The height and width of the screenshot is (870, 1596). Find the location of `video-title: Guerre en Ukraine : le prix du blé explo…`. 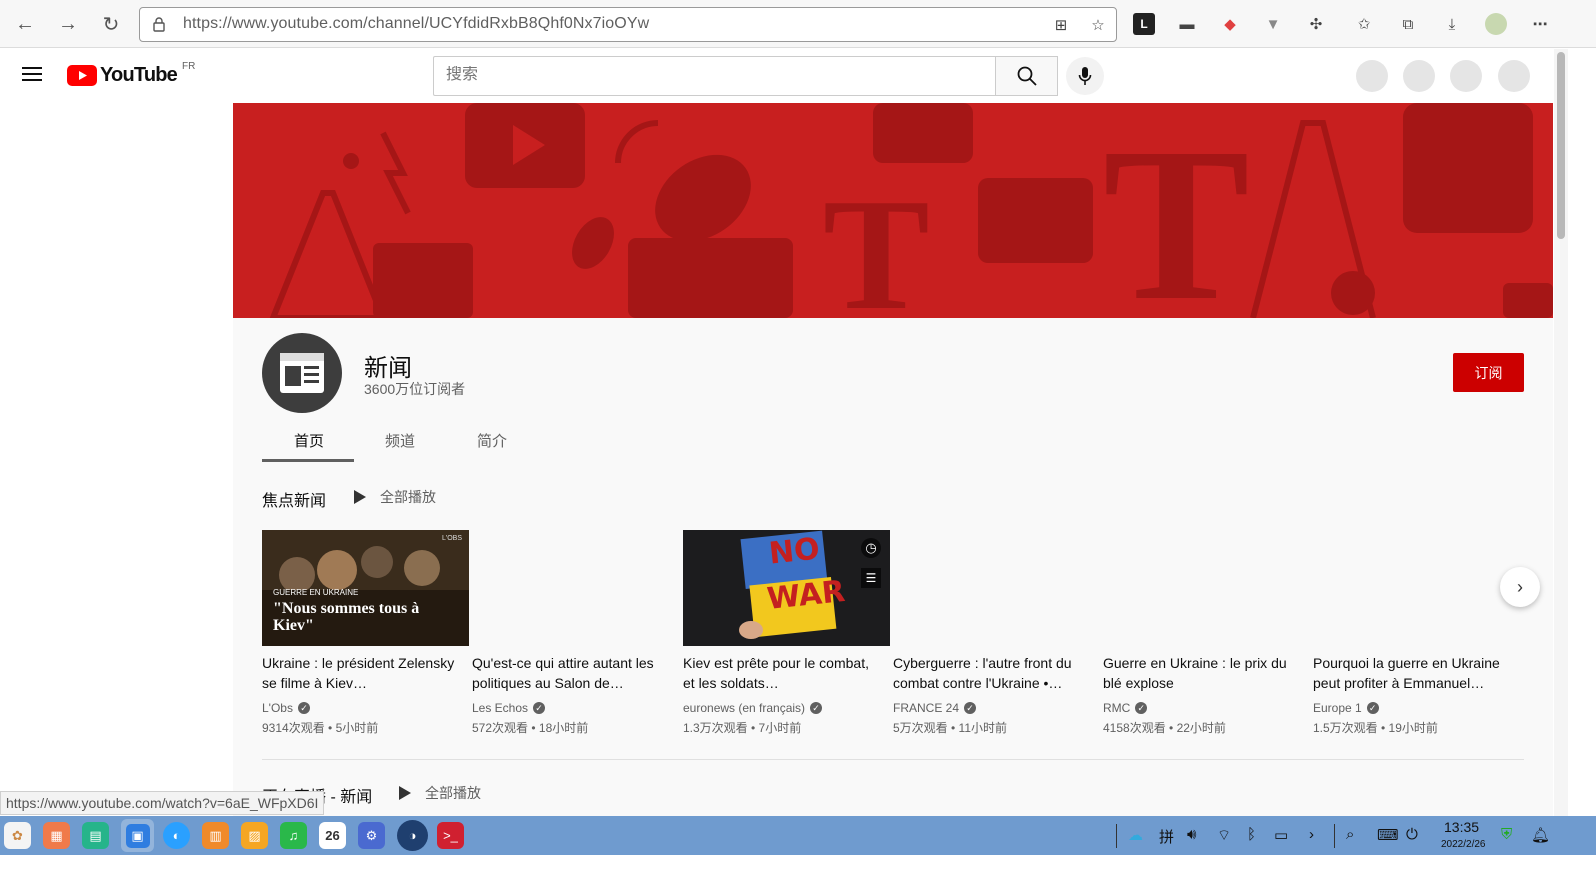

video-title: Guerre en Ukraine : le prix du blé explo… is located at coordinates (1203, 673).